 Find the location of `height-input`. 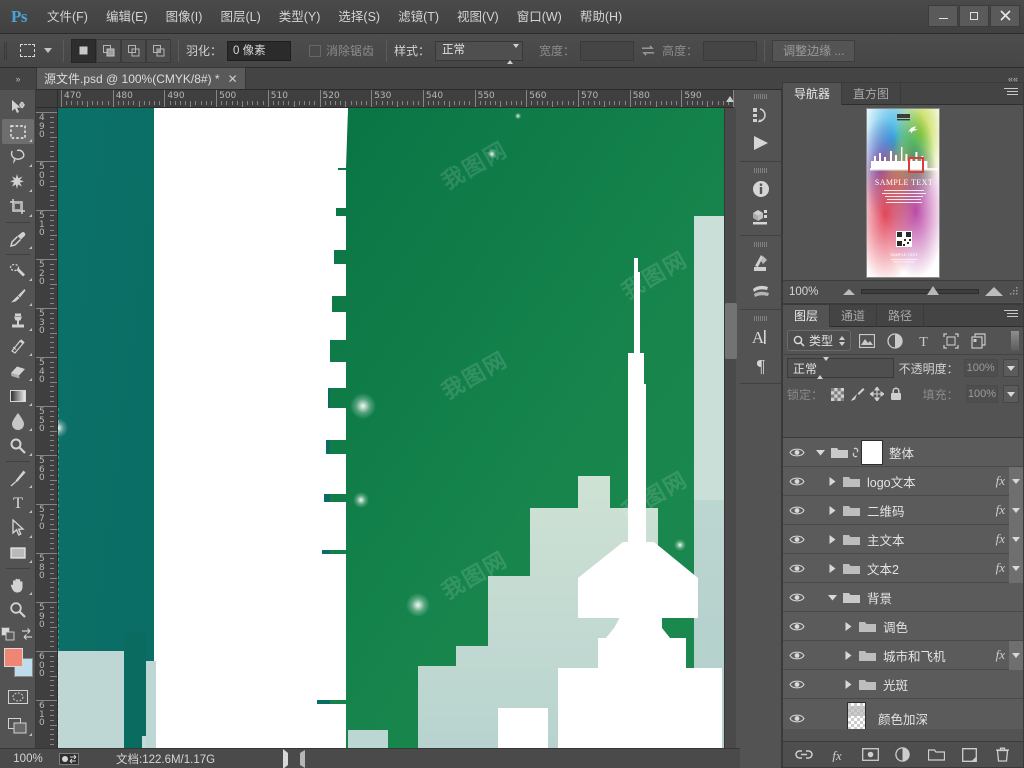

height-input is located at coordinates (730, 50).